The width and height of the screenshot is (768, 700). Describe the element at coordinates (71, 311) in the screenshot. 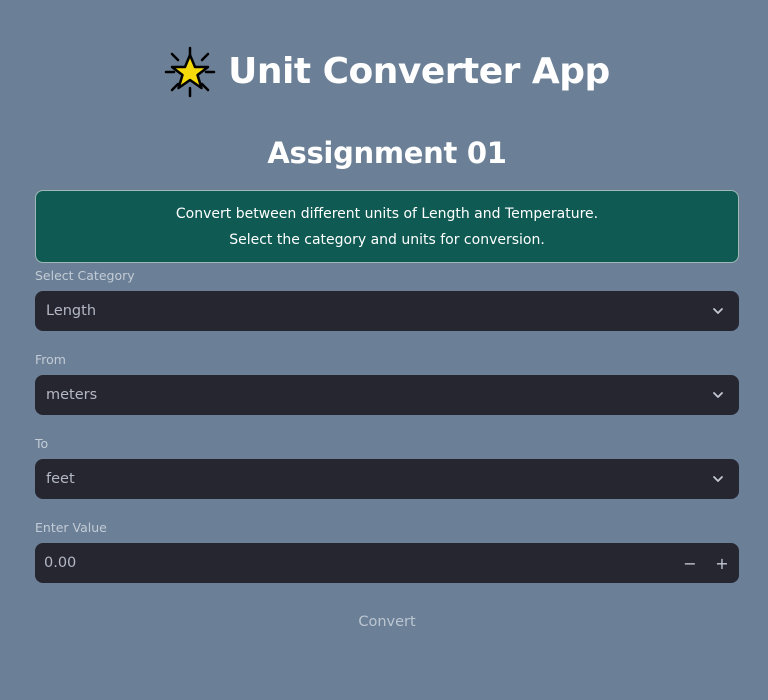

I see `category-value: Length` at that location.